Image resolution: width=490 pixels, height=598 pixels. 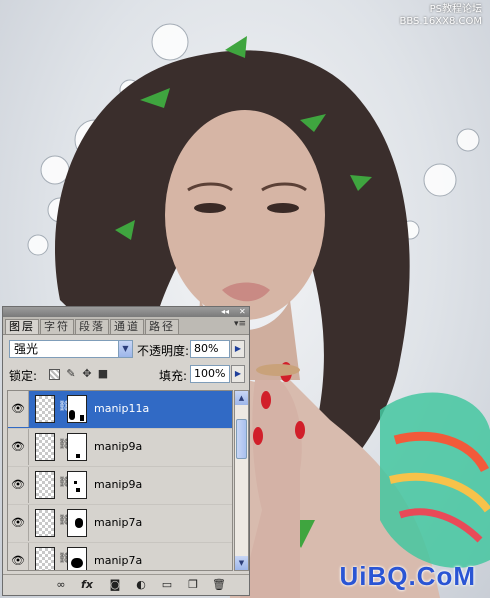 What do you see at coordinates (241, 480) in the screenshot?
I see `layers-scrollbar: ▲ ▼` at bounding box center [241, 480].